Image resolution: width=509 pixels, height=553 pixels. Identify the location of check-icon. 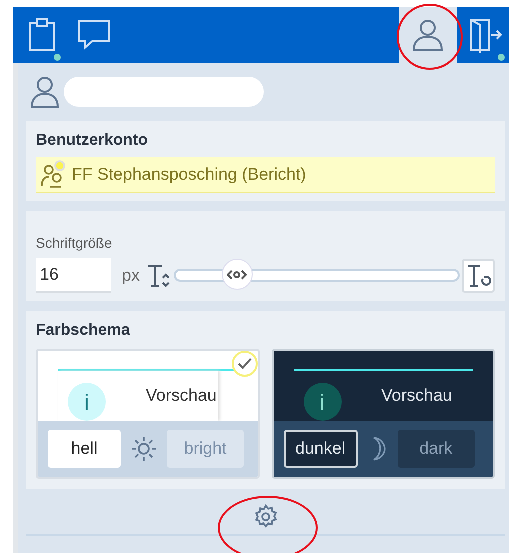
(245, 364).